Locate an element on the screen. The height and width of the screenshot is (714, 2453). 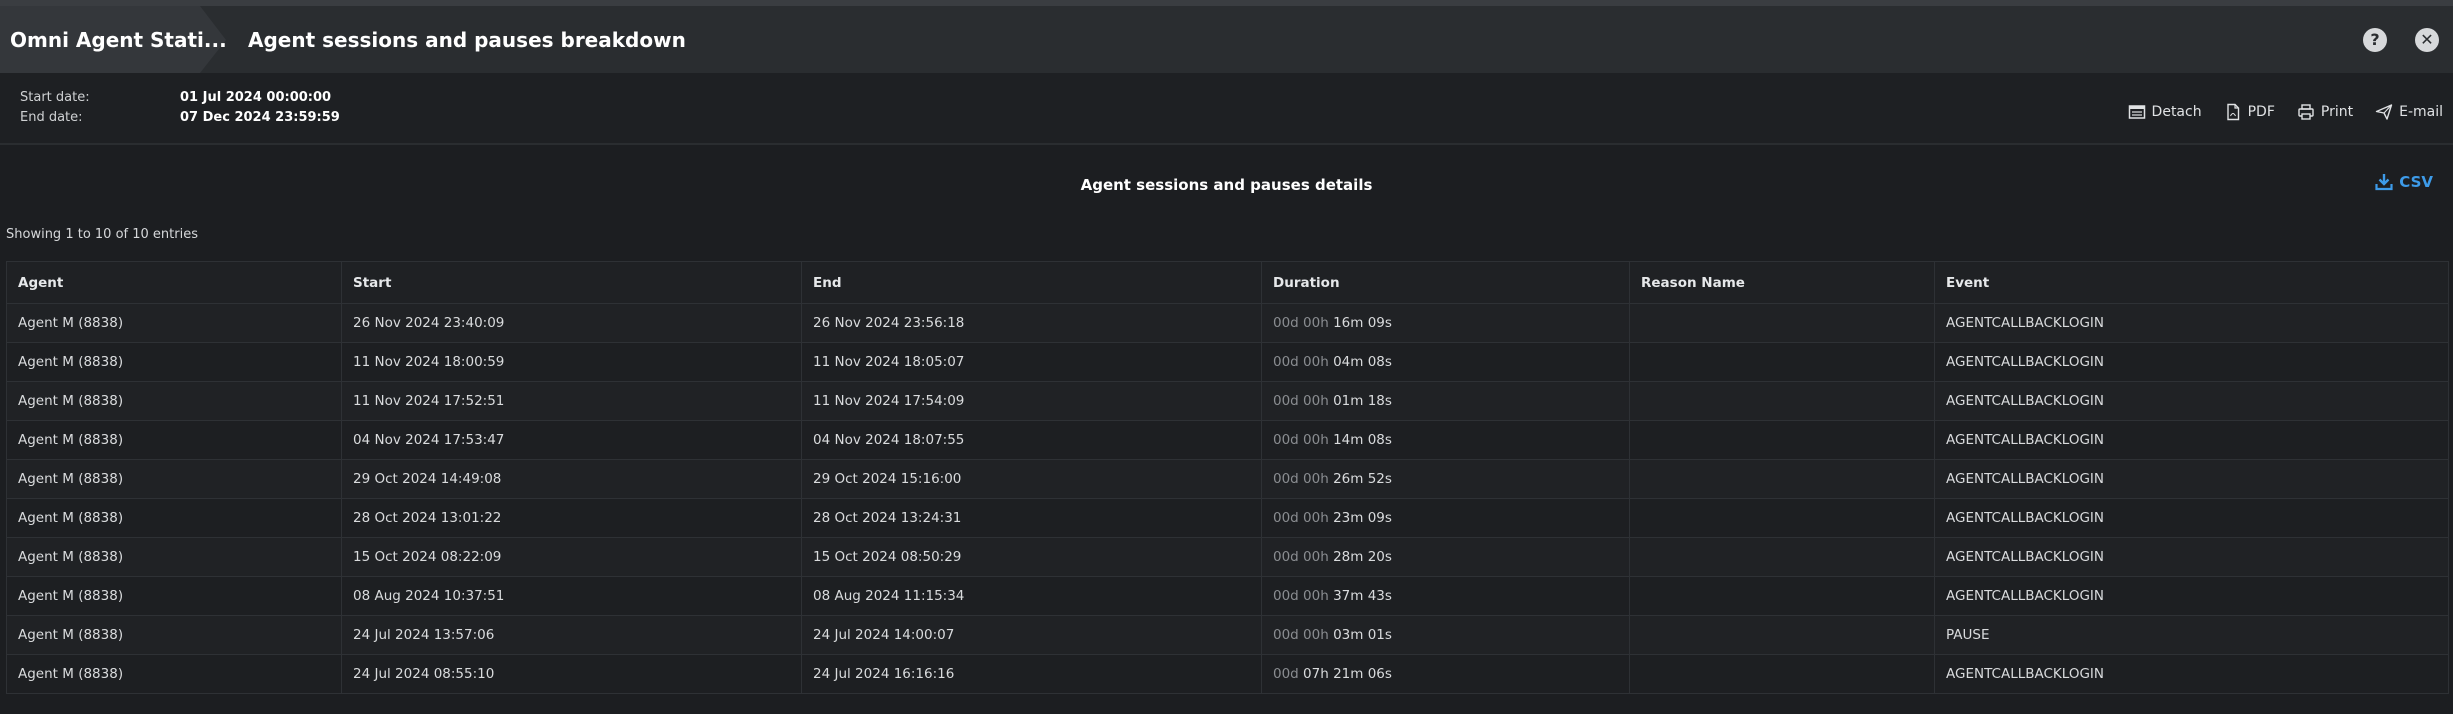
download-icon is located at coordinates (2384, 182).